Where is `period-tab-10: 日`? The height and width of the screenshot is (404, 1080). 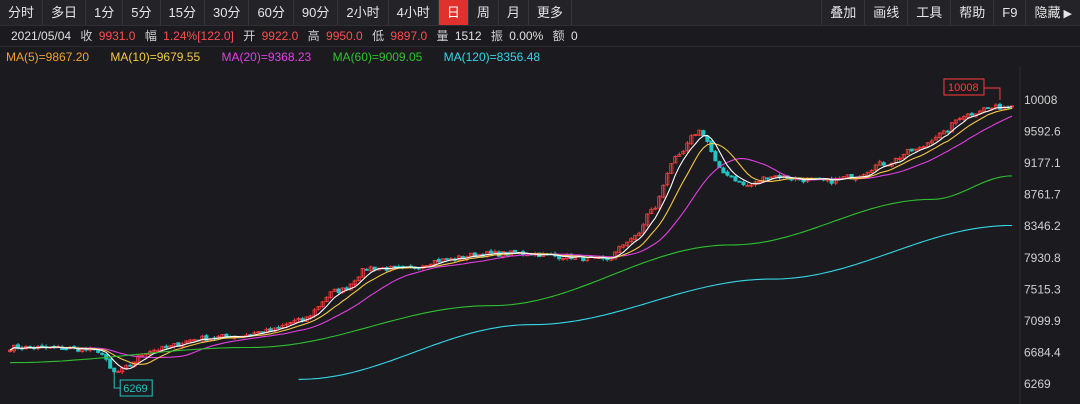 period-tab-10: 日 is located at coordinates (453, 12).